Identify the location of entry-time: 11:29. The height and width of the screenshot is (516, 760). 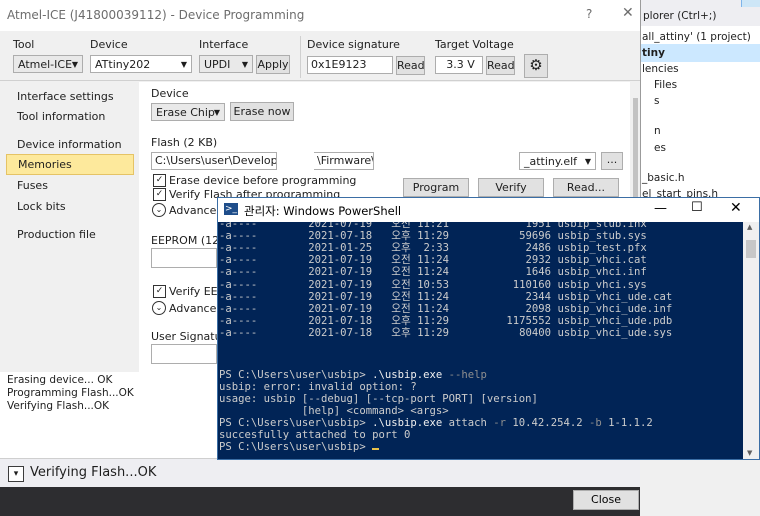
(436, 332).